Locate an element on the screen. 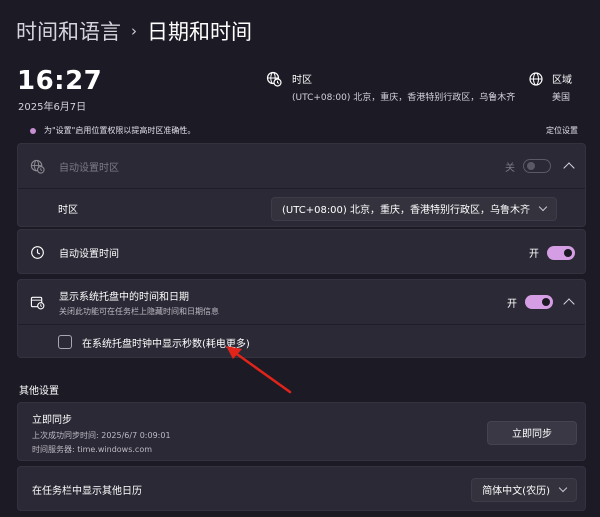 The image size is (600, 517). breadcrumb: 时间和语言 › 日期和时间 is located at coordinates (134, 31).